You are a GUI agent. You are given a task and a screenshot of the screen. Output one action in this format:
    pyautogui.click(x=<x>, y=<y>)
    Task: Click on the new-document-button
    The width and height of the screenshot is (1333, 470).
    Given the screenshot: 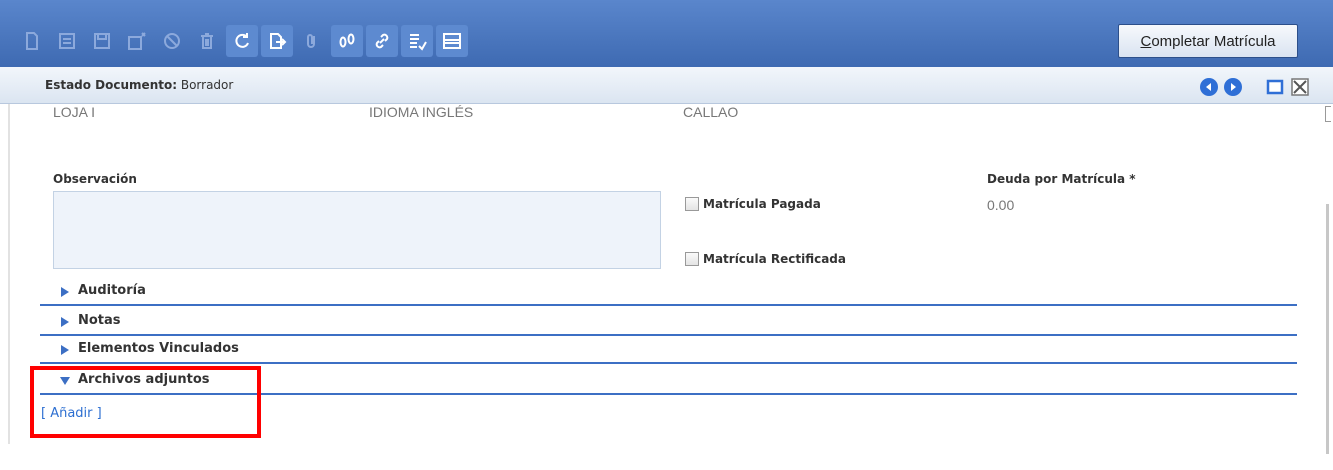 What is the action you would take?
    pyautogui.click(x=32, y=41)
    